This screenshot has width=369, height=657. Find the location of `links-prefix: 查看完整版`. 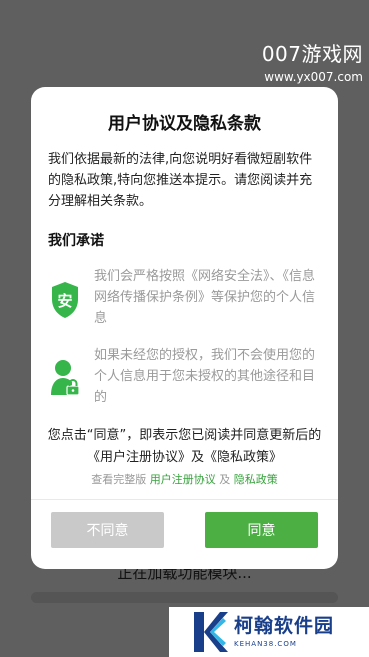

links-prefix: 查看完整版 is located at coordinates (119, 479).